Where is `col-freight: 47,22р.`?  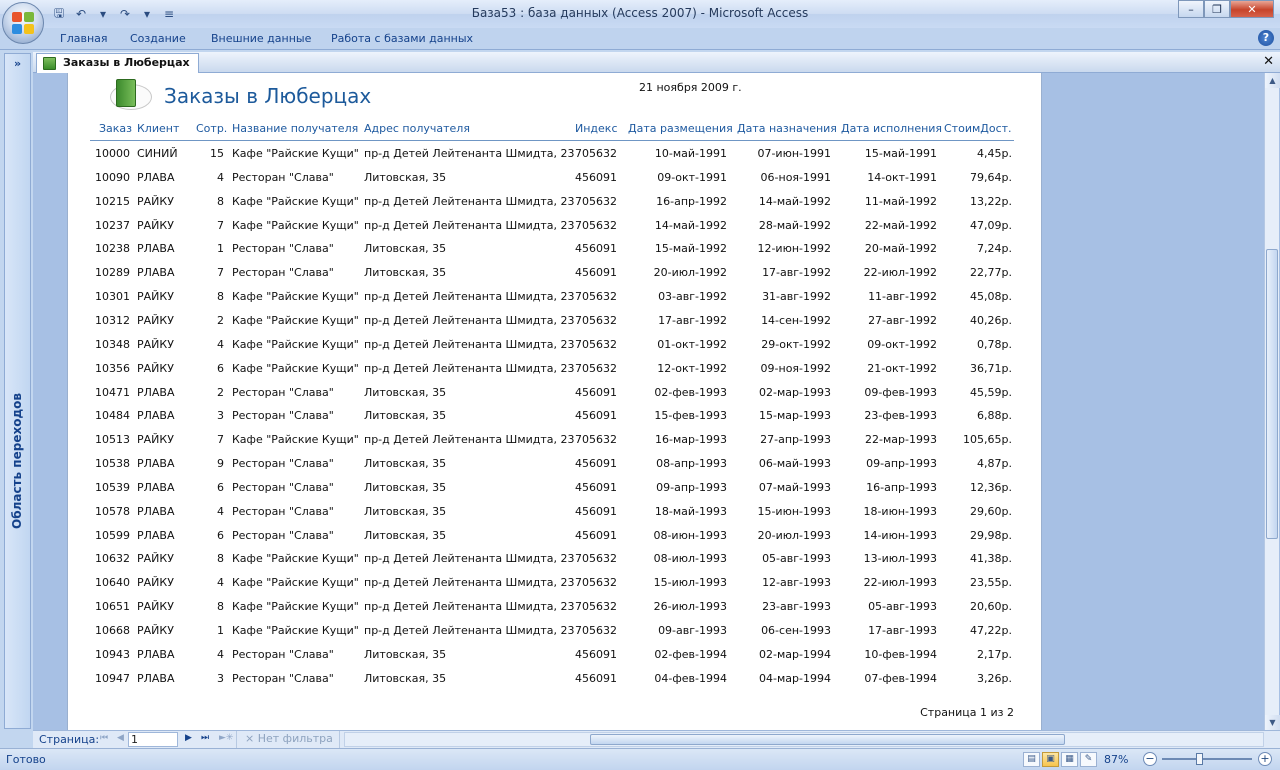
col-freight: 47,22р. is located at coordinates (991, 630).